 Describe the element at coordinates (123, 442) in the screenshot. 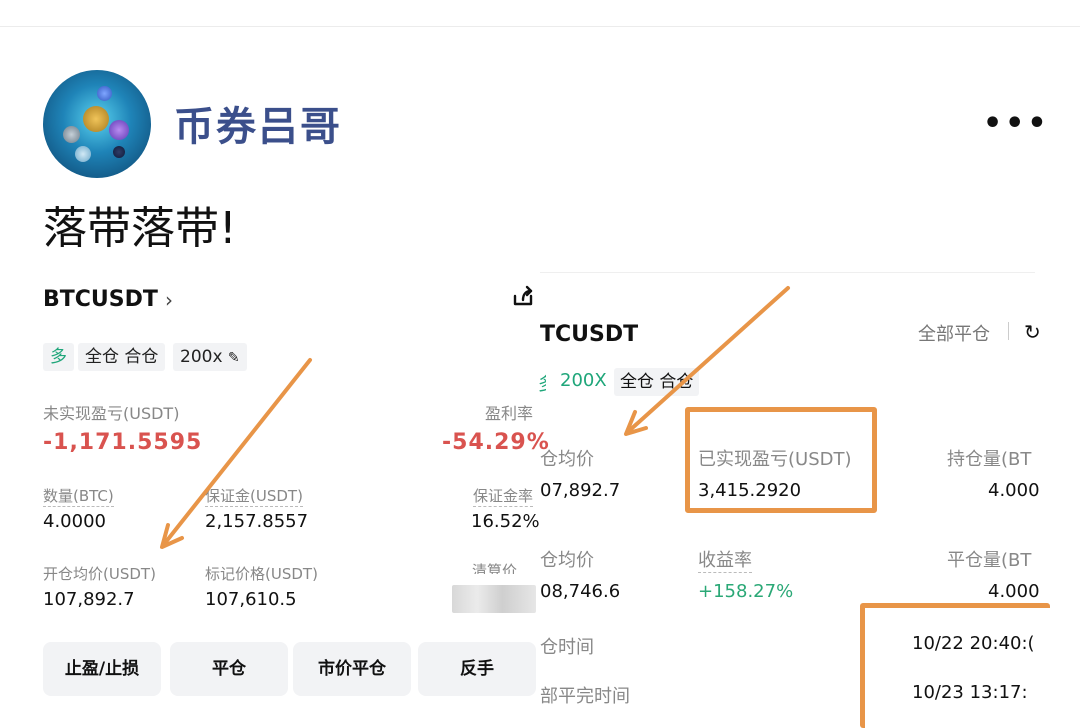

I see `unrealized-pnl-value: -1,171.5595` at that location.